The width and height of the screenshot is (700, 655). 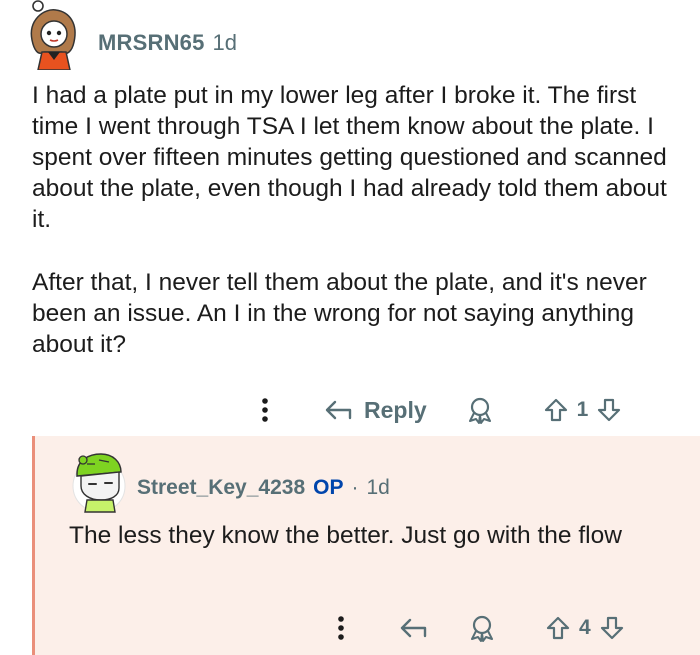 What do you see at coordinates (221, 488) in the screenshot?
I see `reply-username: Street_Key_4238` at bounding box center [221, 488].